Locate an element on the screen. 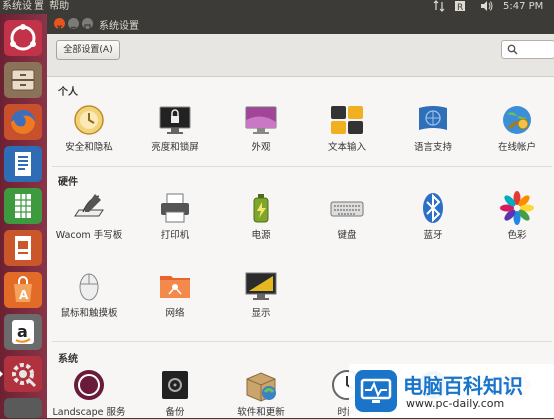 The image size is (554, 419). close-button is located at coordinates (59, 24).